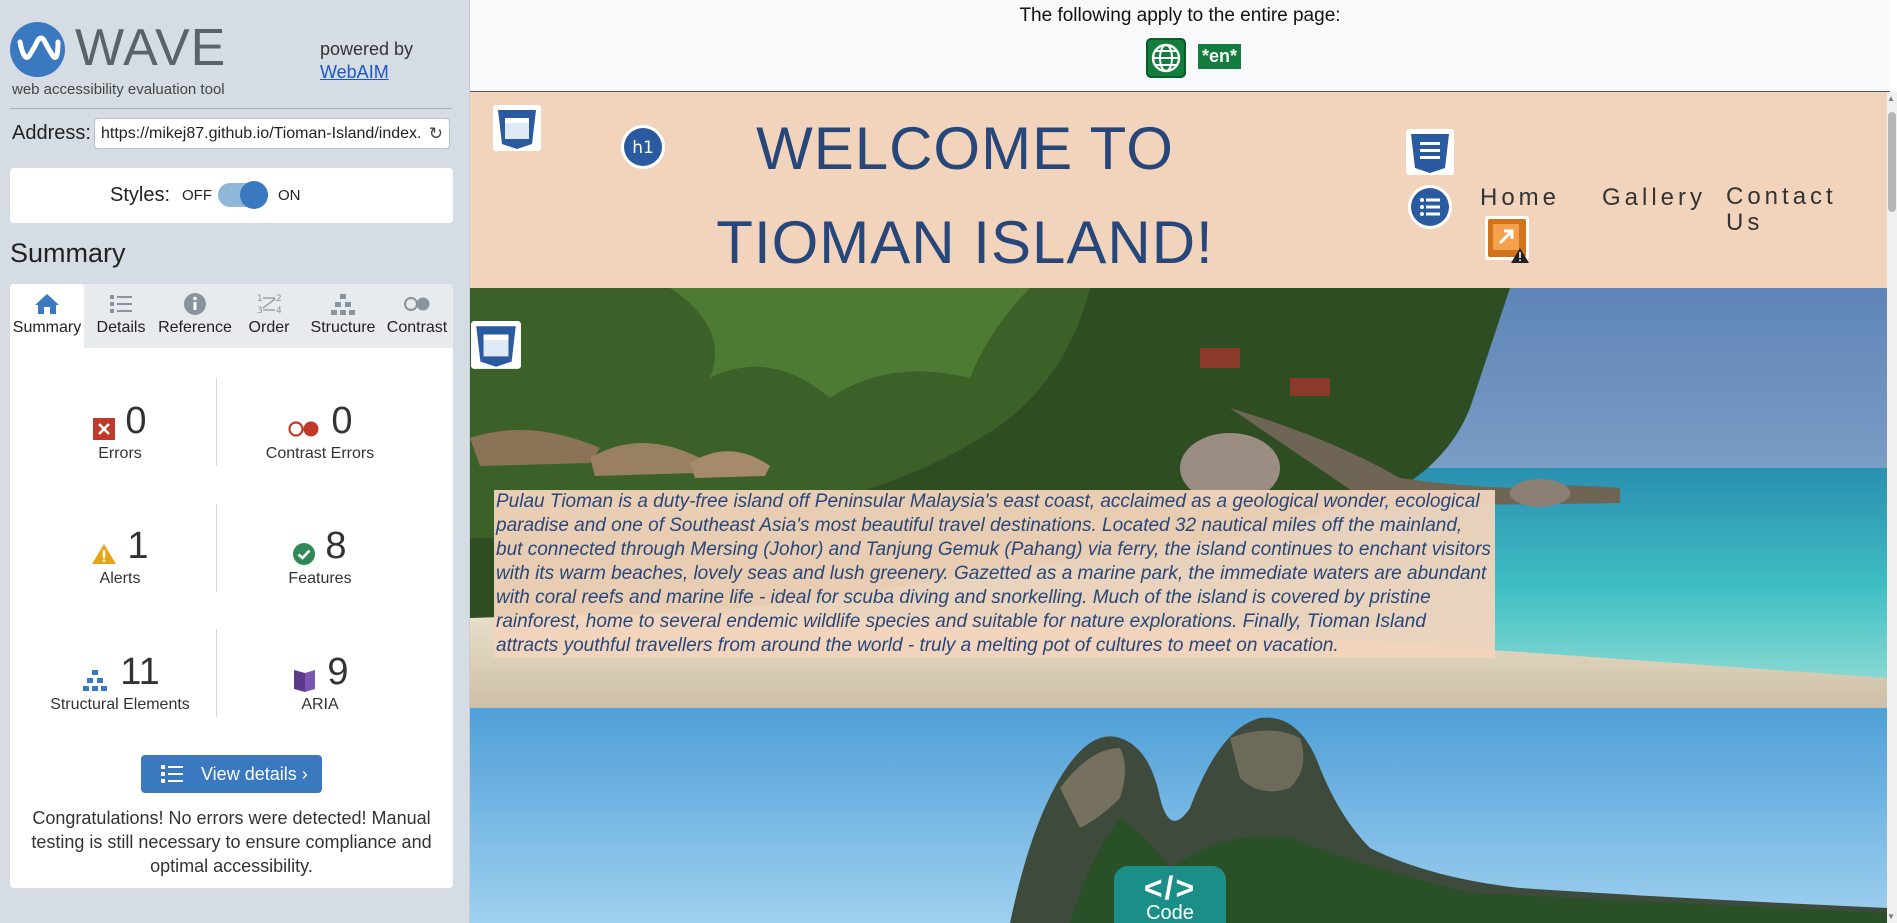 This screenshot has height=923, width=1897. Describe the element at coordinates (121, 327) in the screenshot. I see `tab-label: Details` at that location.